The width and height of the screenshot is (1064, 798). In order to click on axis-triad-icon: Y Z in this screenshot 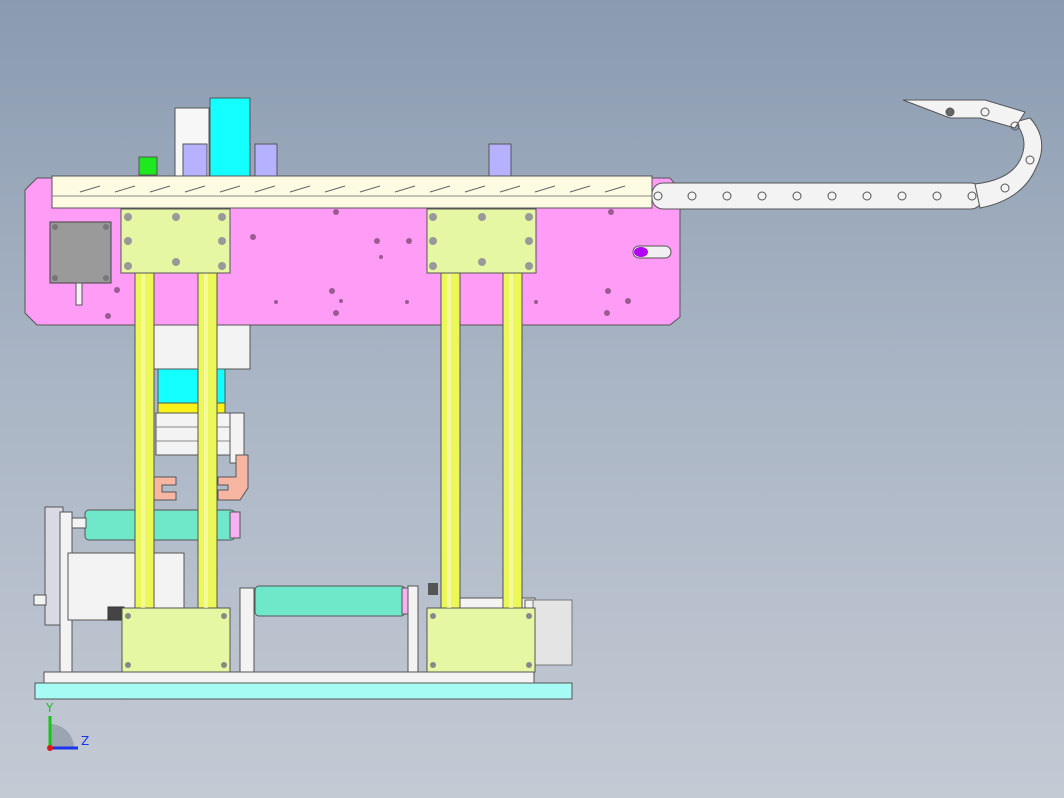, I will do `click(67, 726)`.